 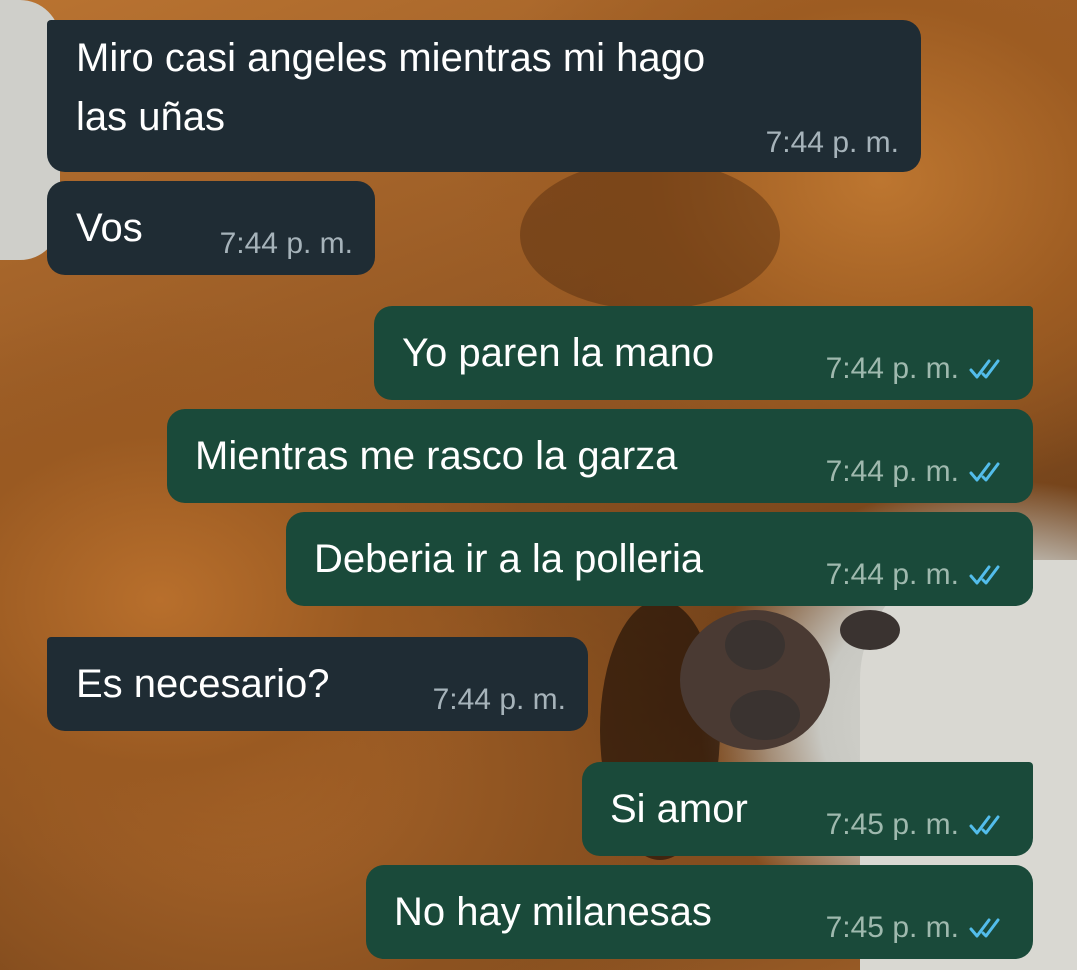 What do you see at coordinates (807, 809) in the screenshot?
I see `message-bubble-outgoing: Si amor 7:45 p. m.` at bounding box center [807, 809].